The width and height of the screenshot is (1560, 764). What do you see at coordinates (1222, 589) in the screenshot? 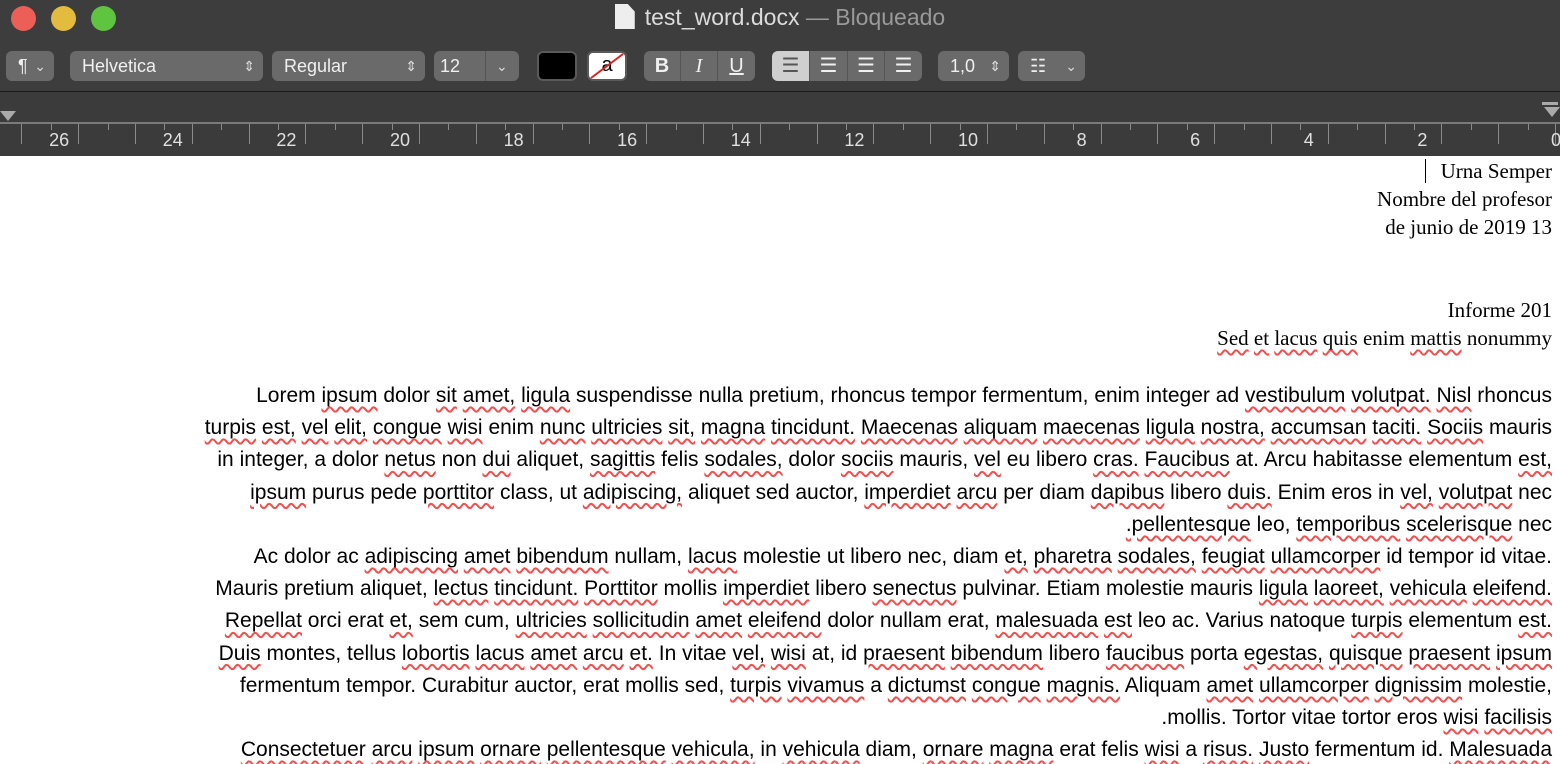
I see `word: mauris` at bounding box center [1222, 589].